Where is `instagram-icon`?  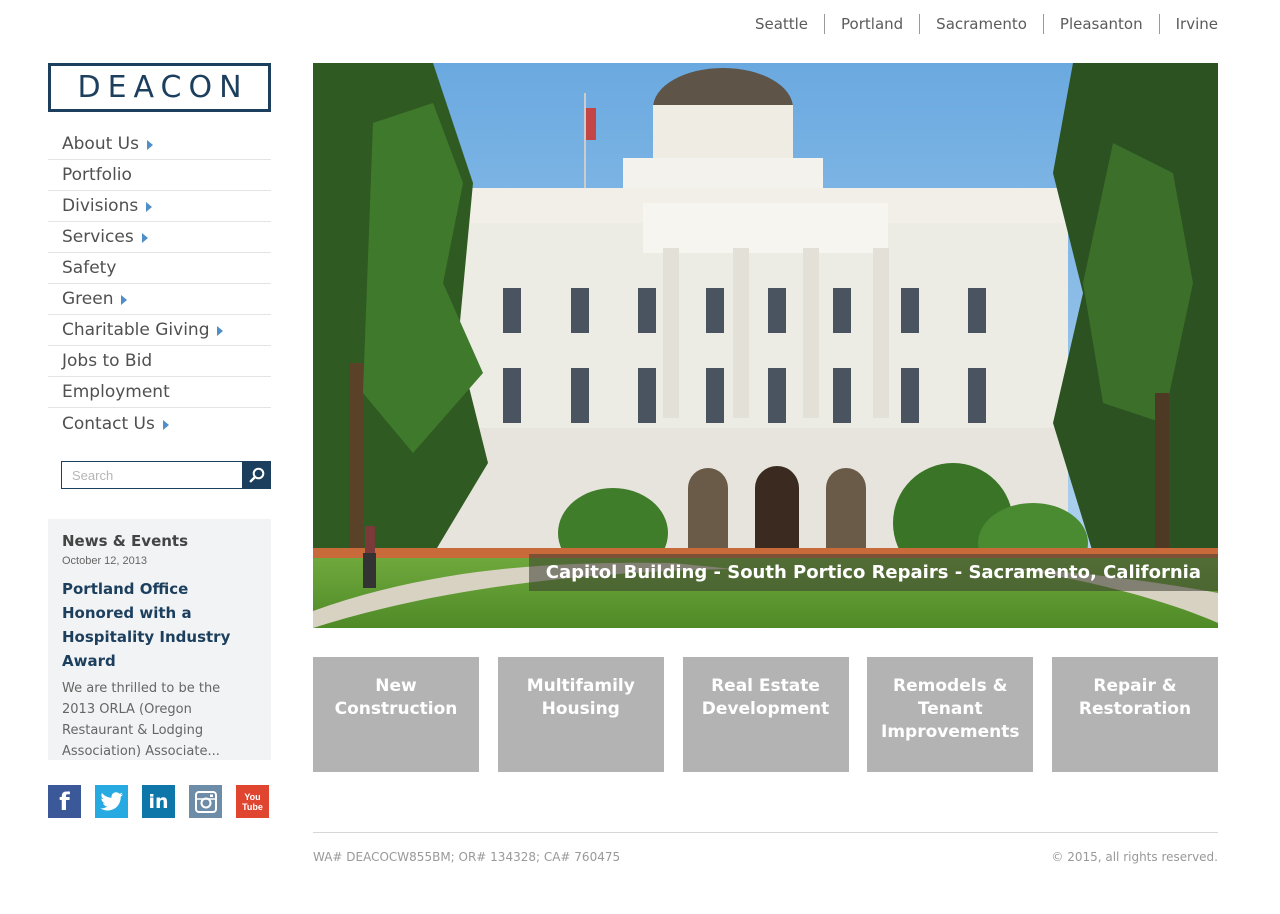 instagram-icon is located at coordinates (205, 801).